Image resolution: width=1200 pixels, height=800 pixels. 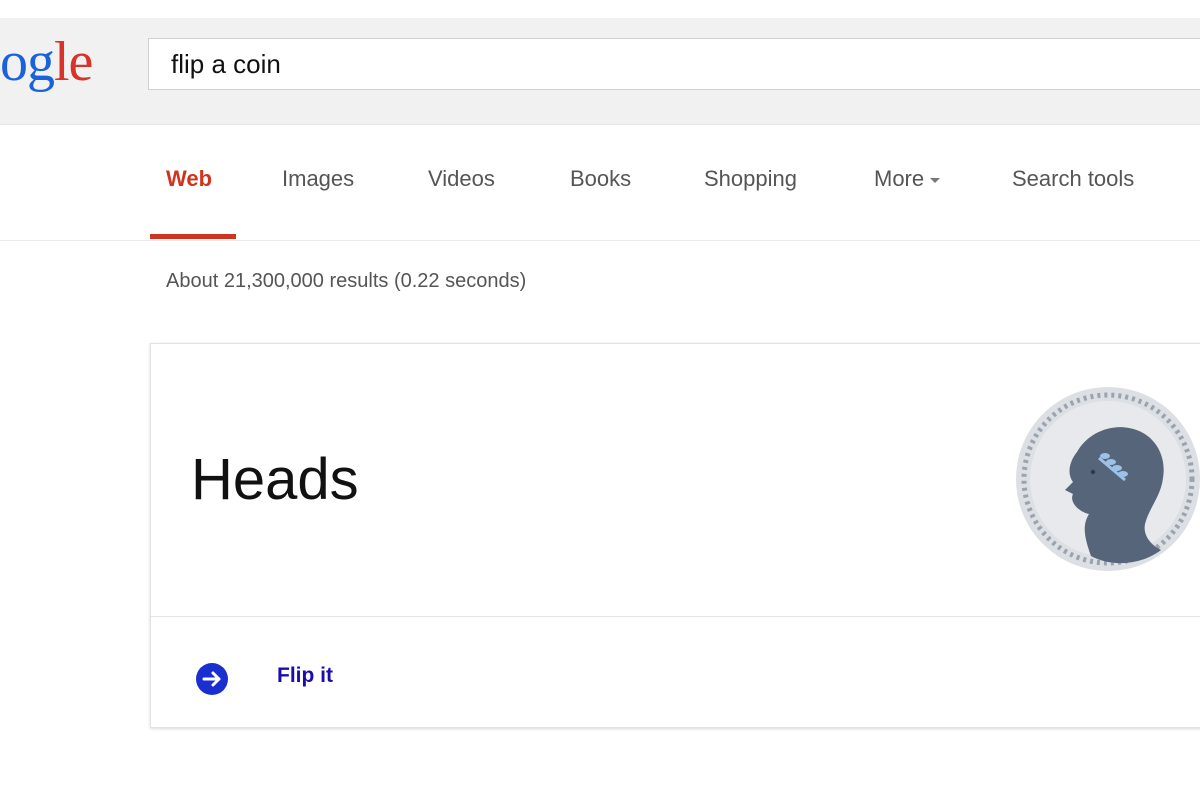 I want to click on logo-letter: g, so click(x=41, y=62).